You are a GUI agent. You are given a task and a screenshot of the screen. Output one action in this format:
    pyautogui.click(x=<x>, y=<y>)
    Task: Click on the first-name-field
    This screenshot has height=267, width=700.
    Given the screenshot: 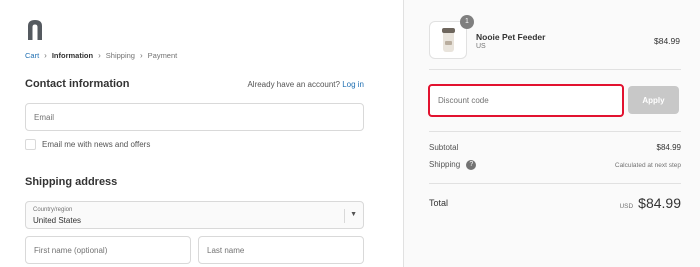 What is the action you would take?
    pyautogui.click(x=108, y=250)
    